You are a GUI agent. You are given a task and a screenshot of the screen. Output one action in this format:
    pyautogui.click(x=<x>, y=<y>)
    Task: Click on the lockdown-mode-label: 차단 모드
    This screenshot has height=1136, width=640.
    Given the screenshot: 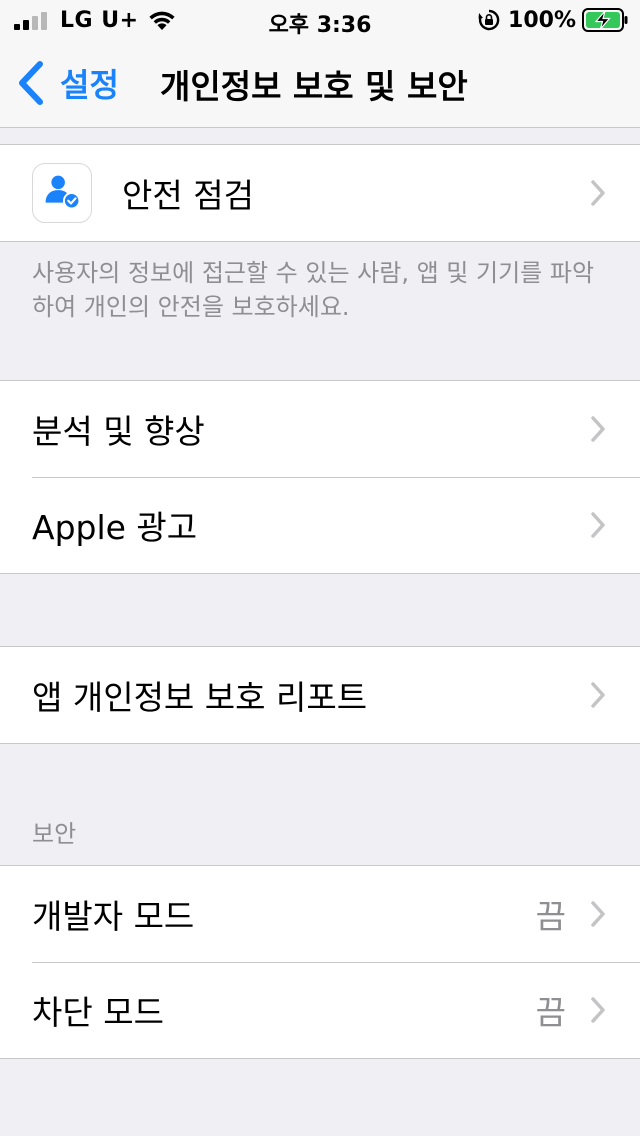 What is the action you would take?
    pyautogui.click(x=98, y=1012)
    